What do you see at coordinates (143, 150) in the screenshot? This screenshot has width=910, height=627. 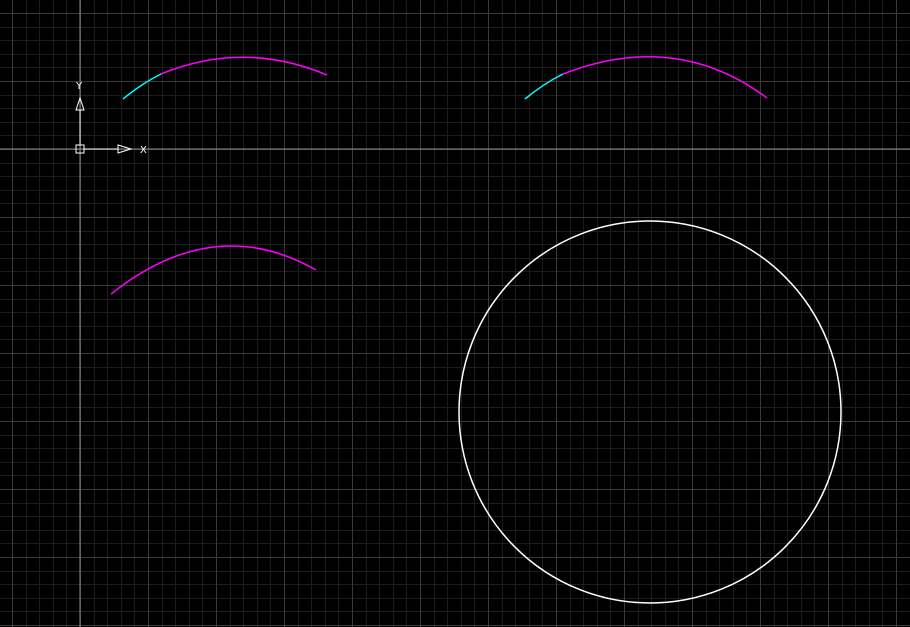 I see `ucs-x-label: X` at bounding box center [143, 150].